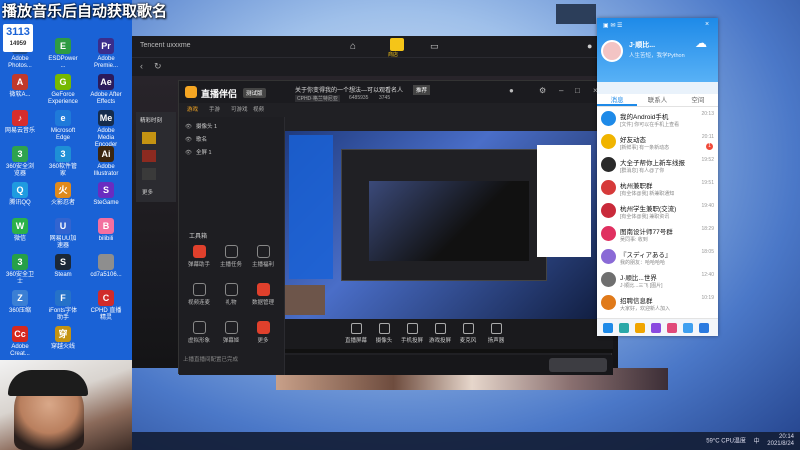 The height and width of the screenshot is (450, 800). I want to click on tool-item: 弹幕助手, so click(199, 256).